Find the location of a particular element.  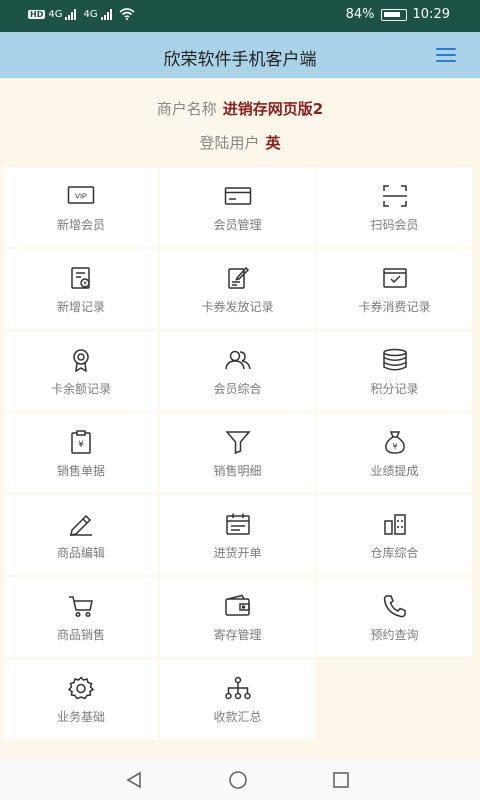

menu-item-label: 销售明细 is located at coordinates (237, 471).